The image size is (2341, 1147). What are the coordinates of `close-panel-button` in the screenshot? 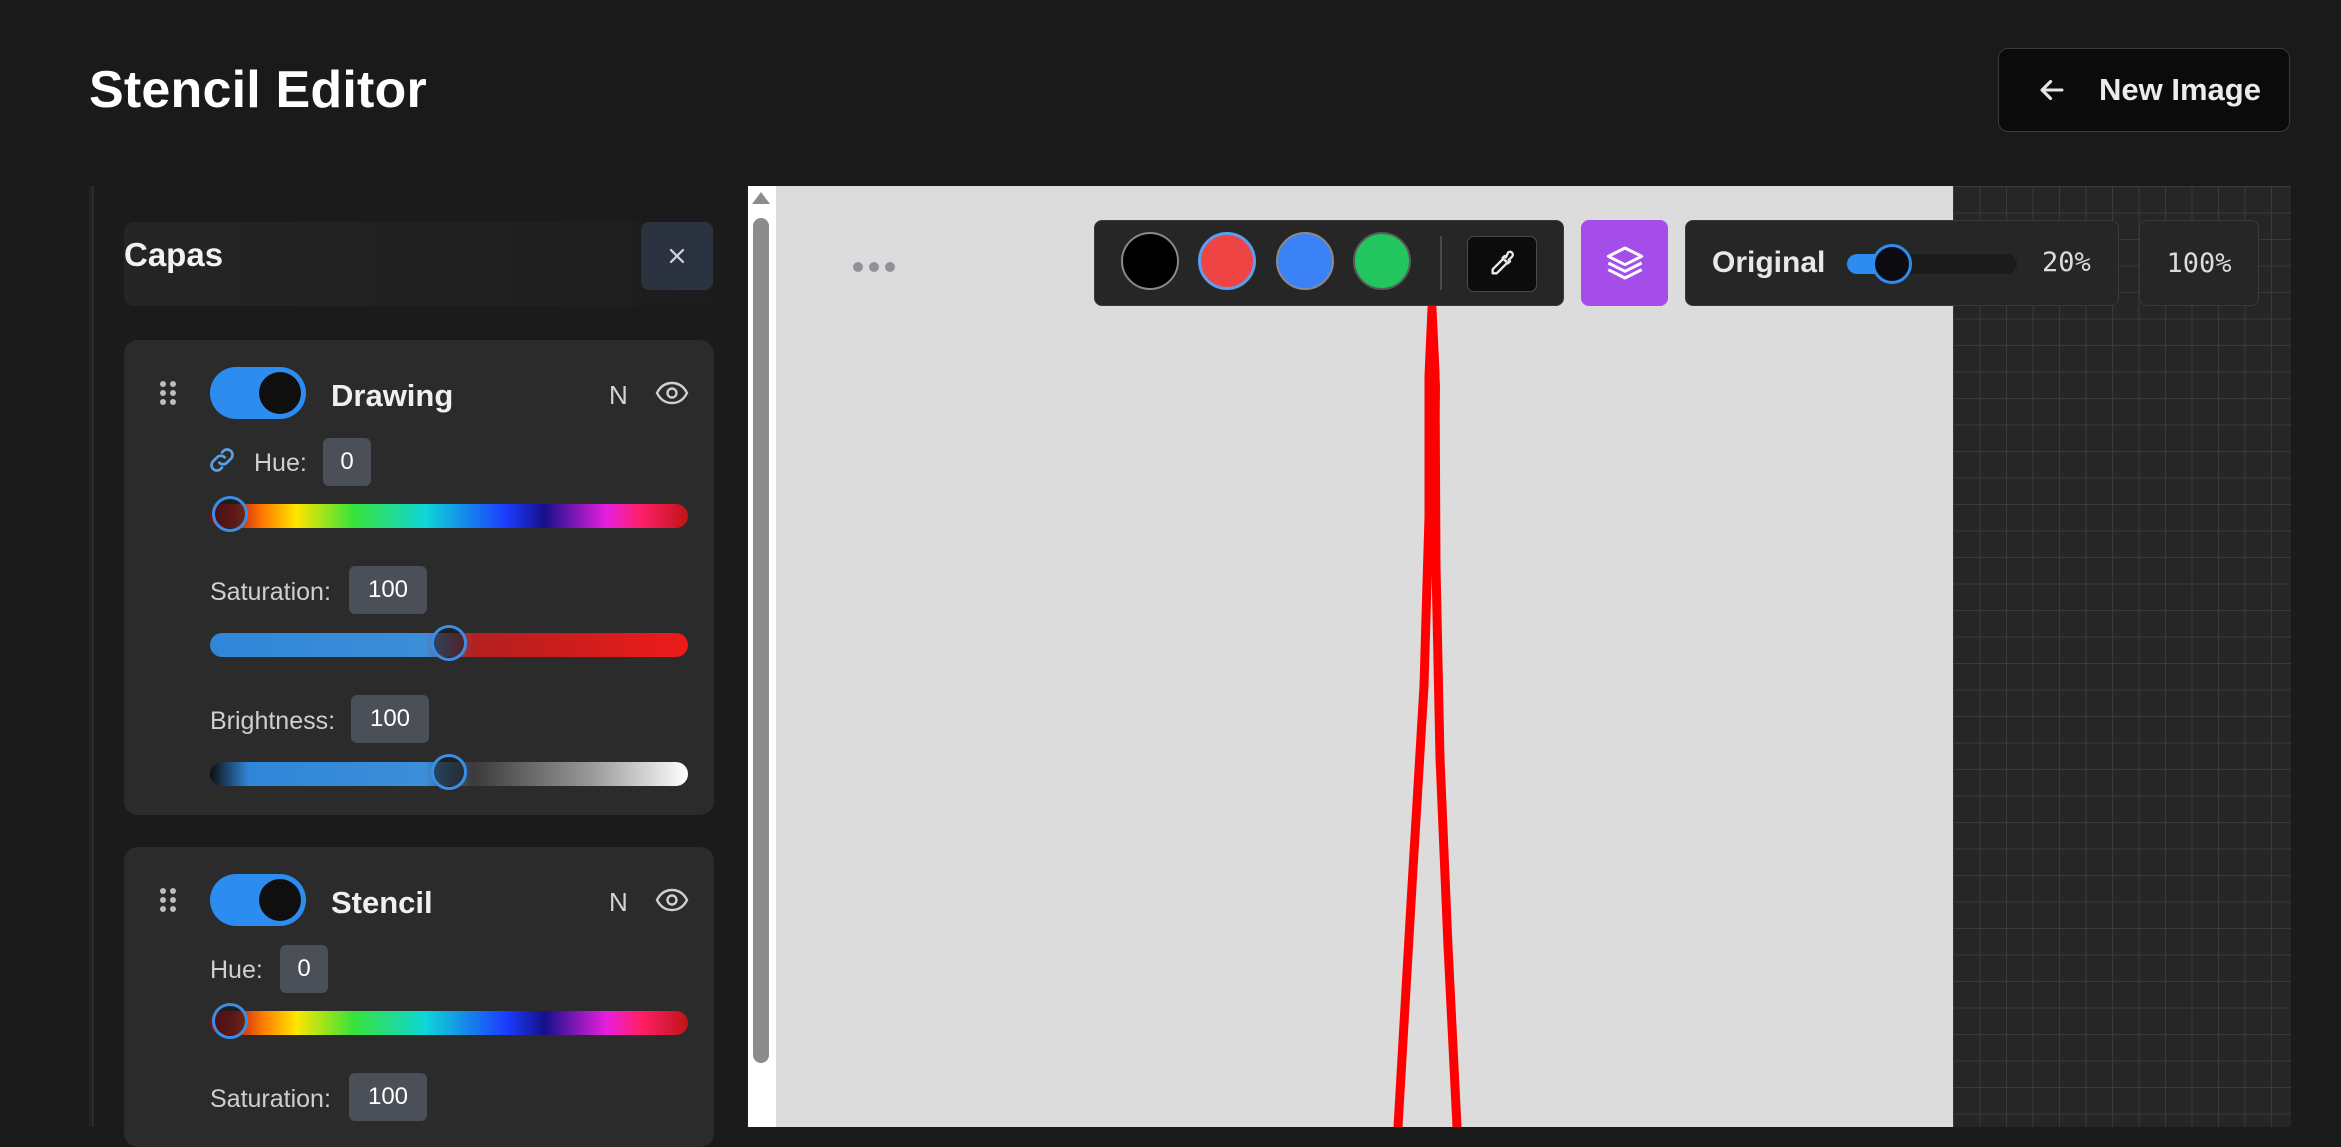 It's located at (677, 256).